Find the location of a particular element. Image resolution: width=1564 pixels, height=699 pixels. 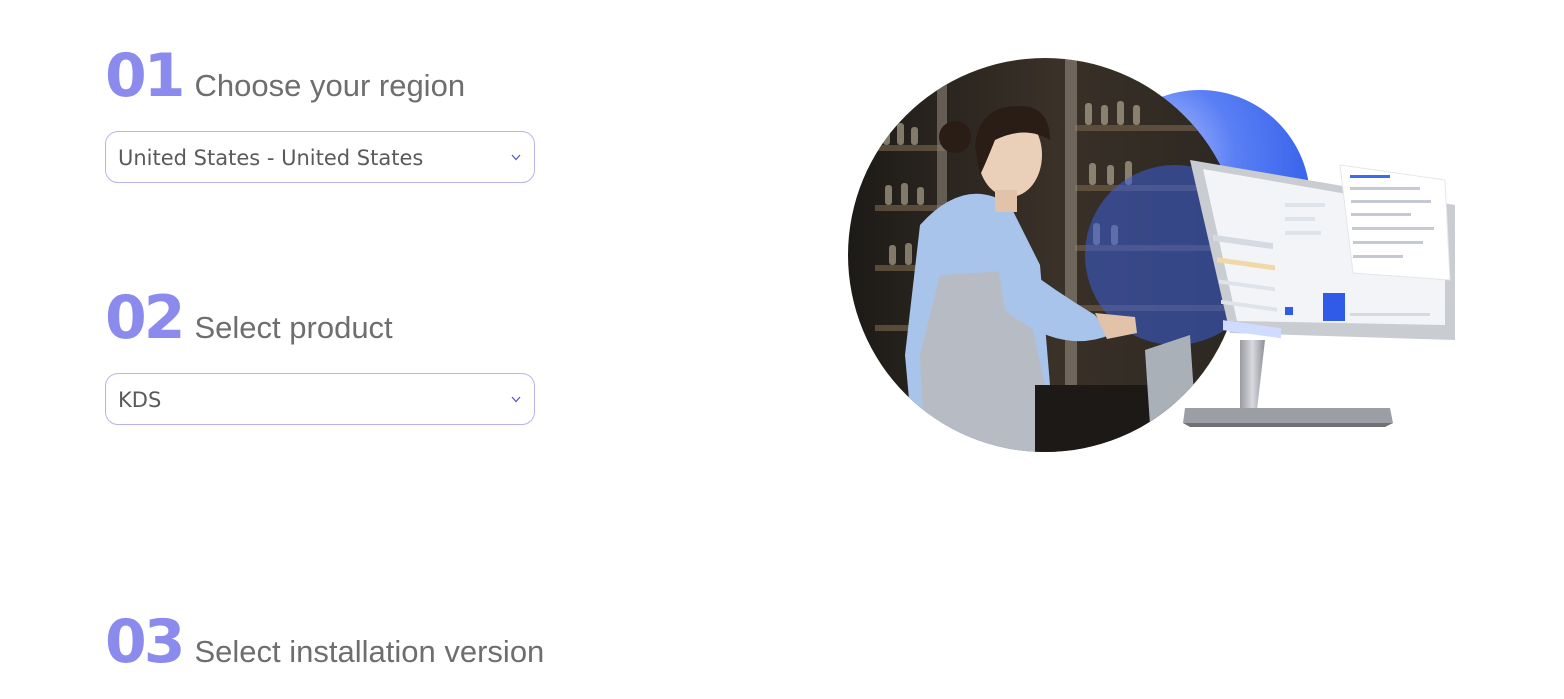

step-3-number: 03 is located at coordinates (145, 642).